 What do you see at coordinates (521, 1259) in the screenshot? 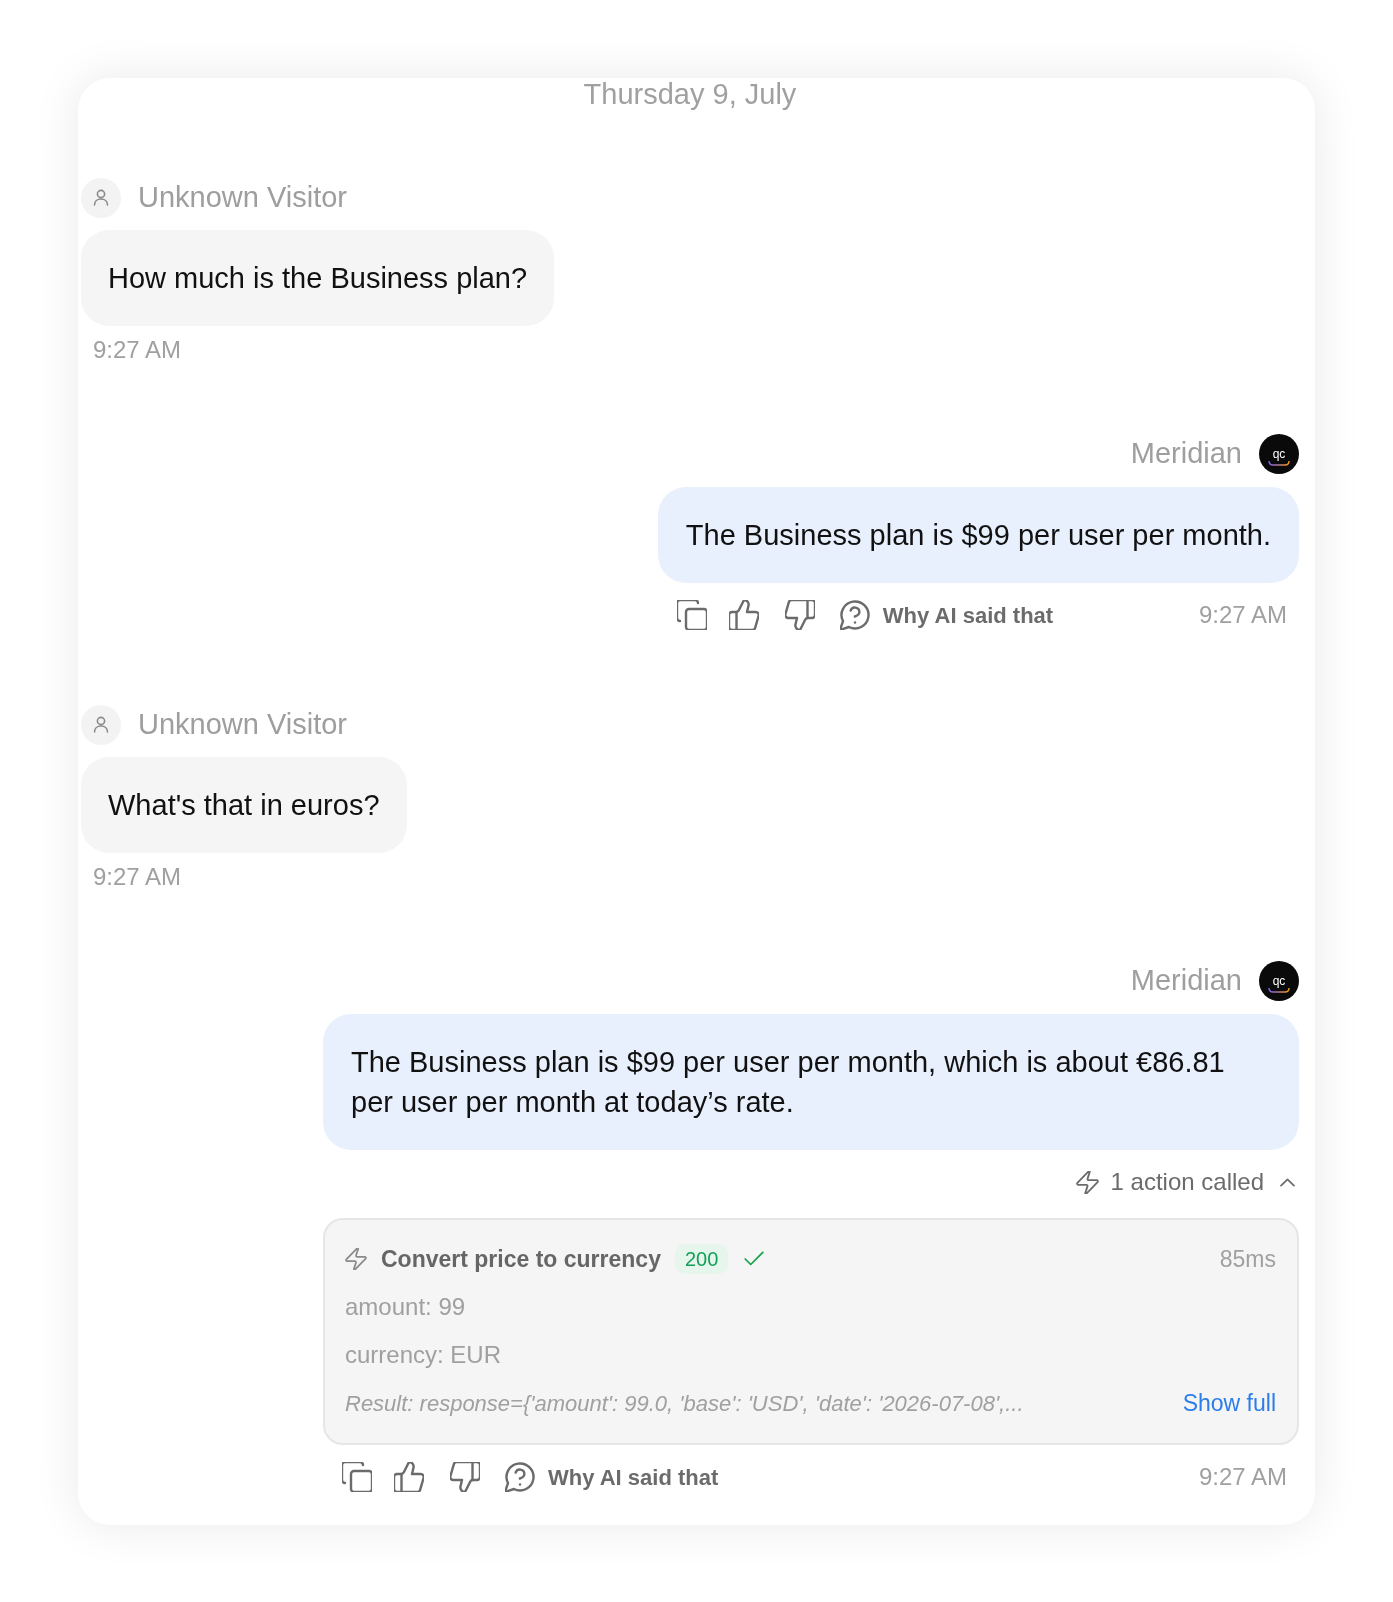
I see `action-name: Convert price to currency` at bounding box center [521, 1259].